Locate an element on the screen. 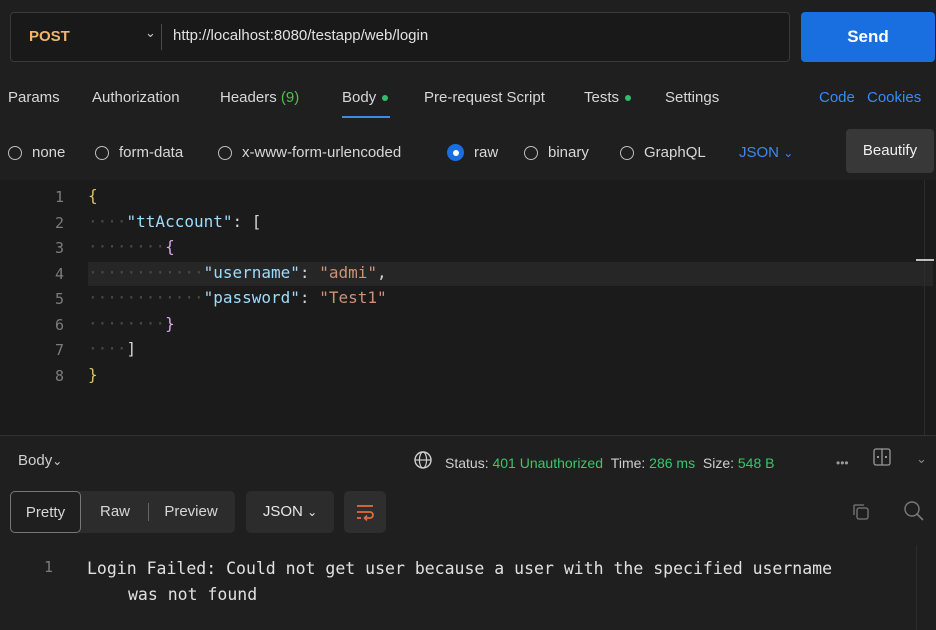 The width and height of the screenshot is (936, 630). send-button: Send is located at coordinates (868, 37).